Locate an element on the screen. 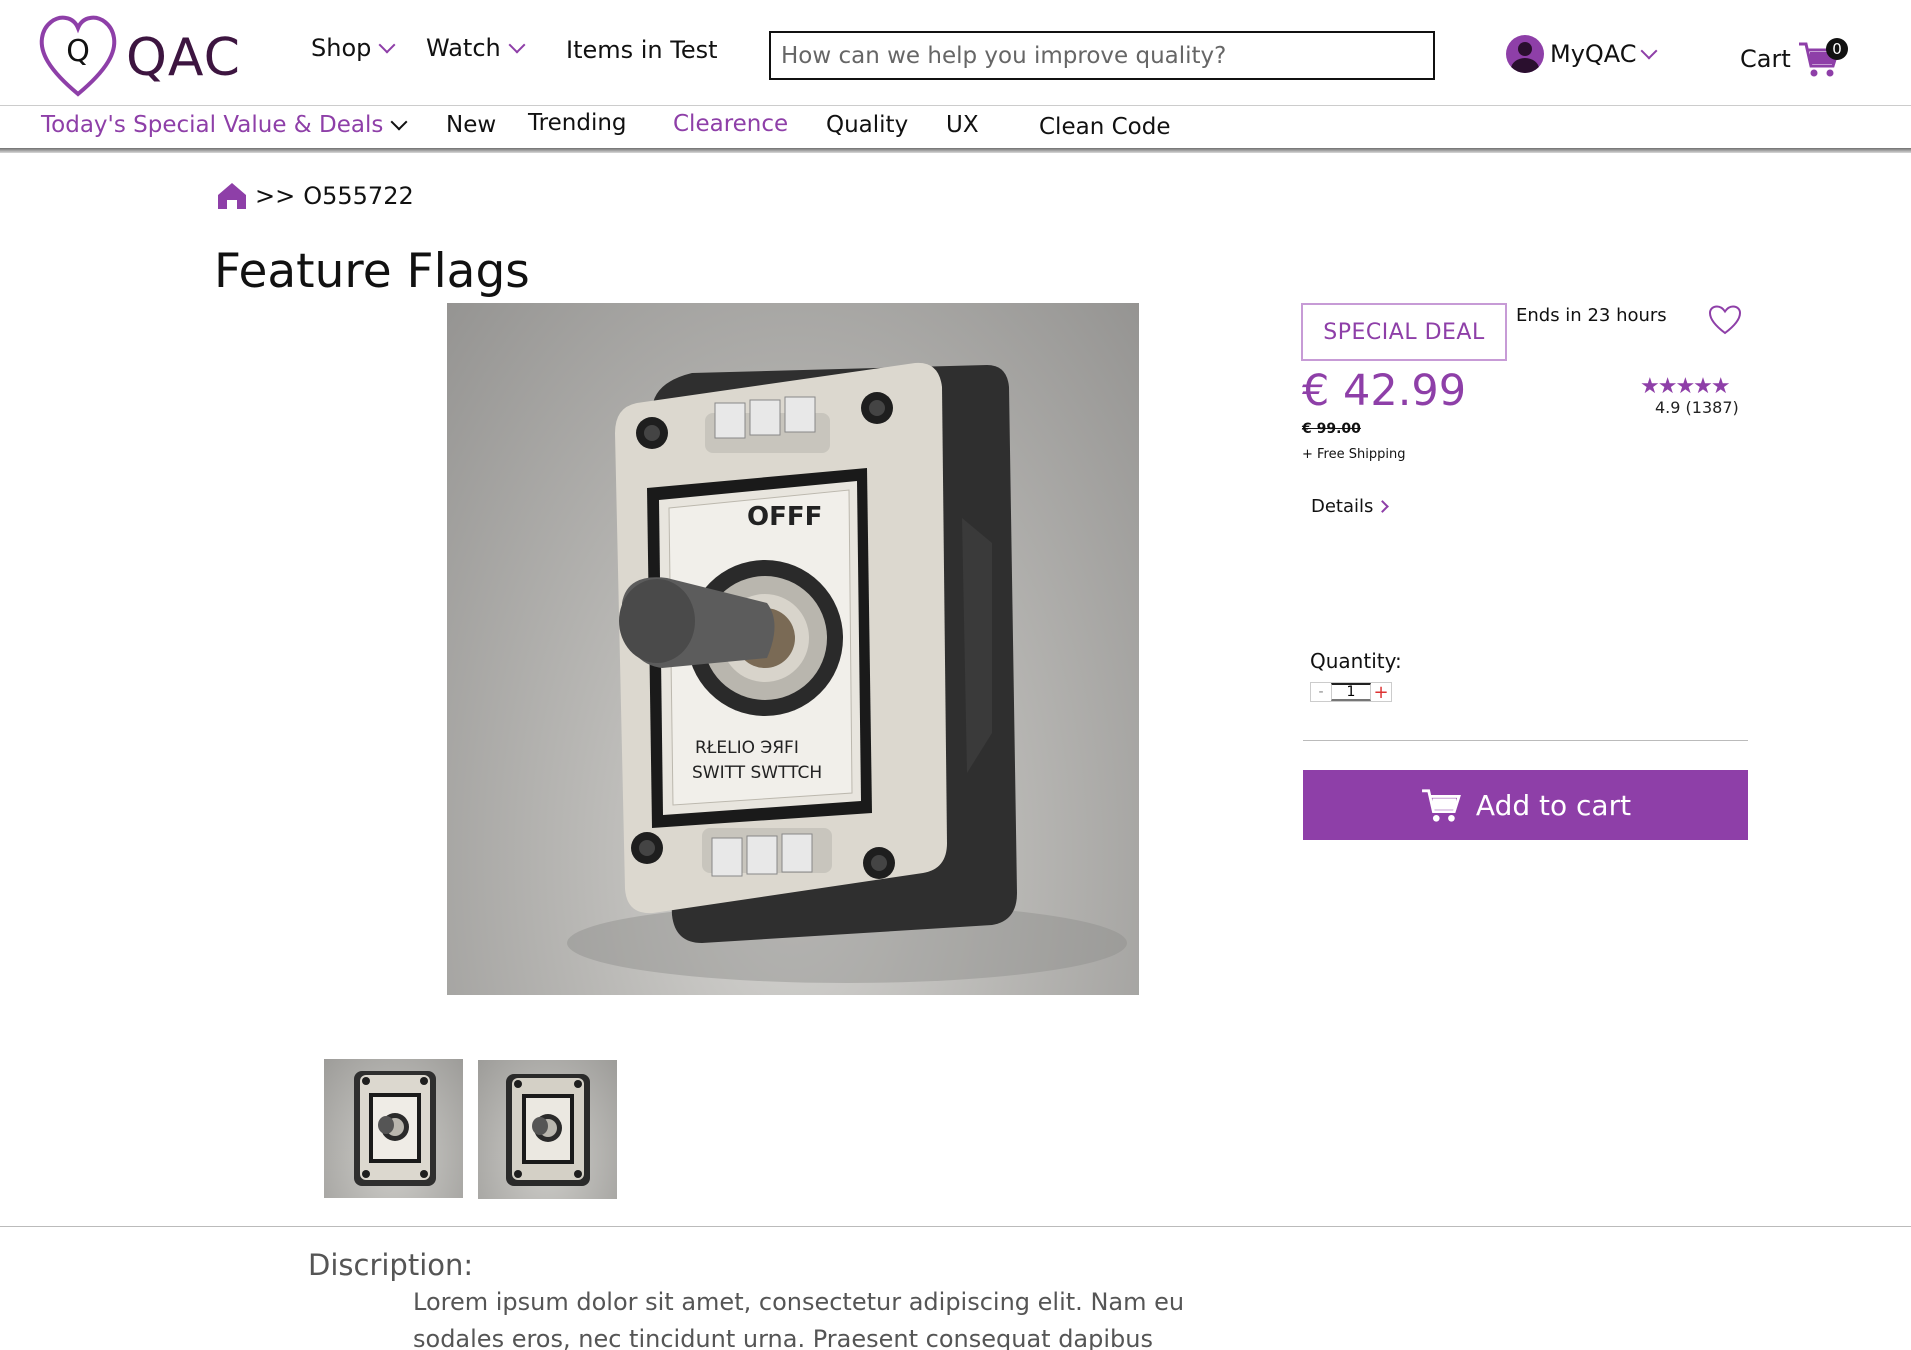 The width and height of the screenshot is (1911, 1350). deal-countdown: Ends in 23 hours is located at coordinates (1591, 315).